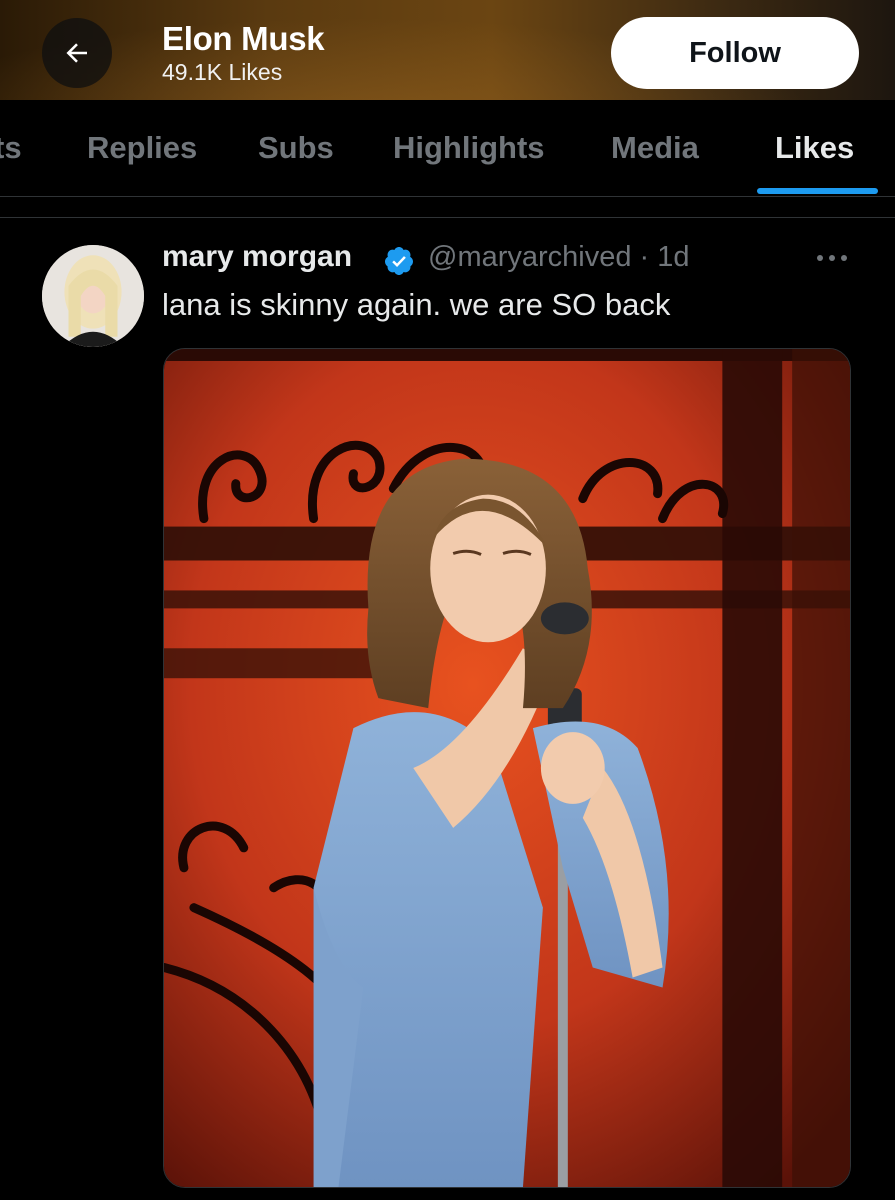  I want to click on tab-subs: Subs, so click(296, 148).